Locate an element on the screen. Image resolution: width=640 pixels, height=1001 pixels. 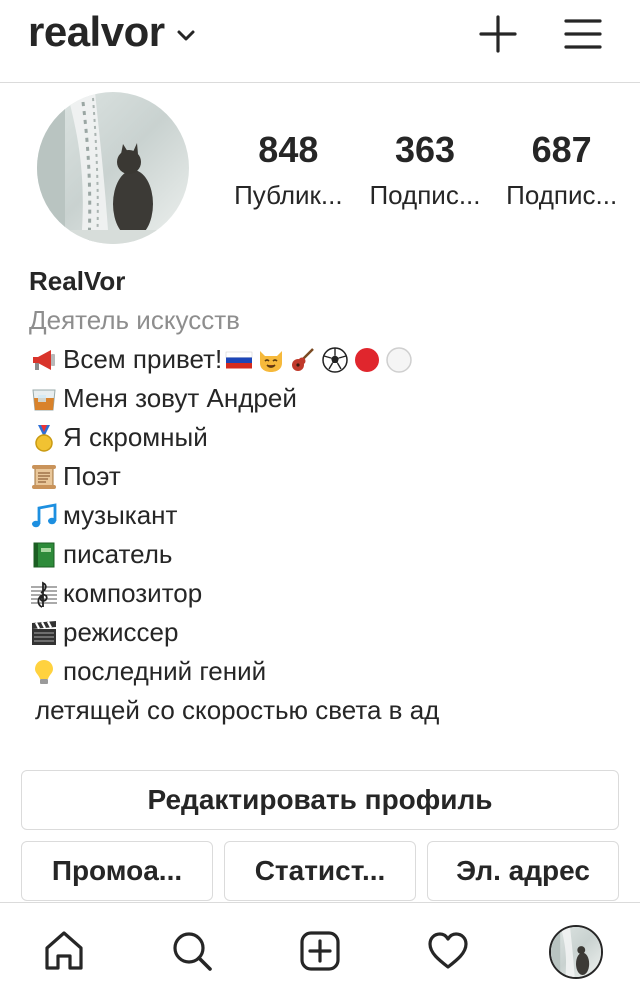
hamburger-menu-icon is located at coordinates (583, 34).